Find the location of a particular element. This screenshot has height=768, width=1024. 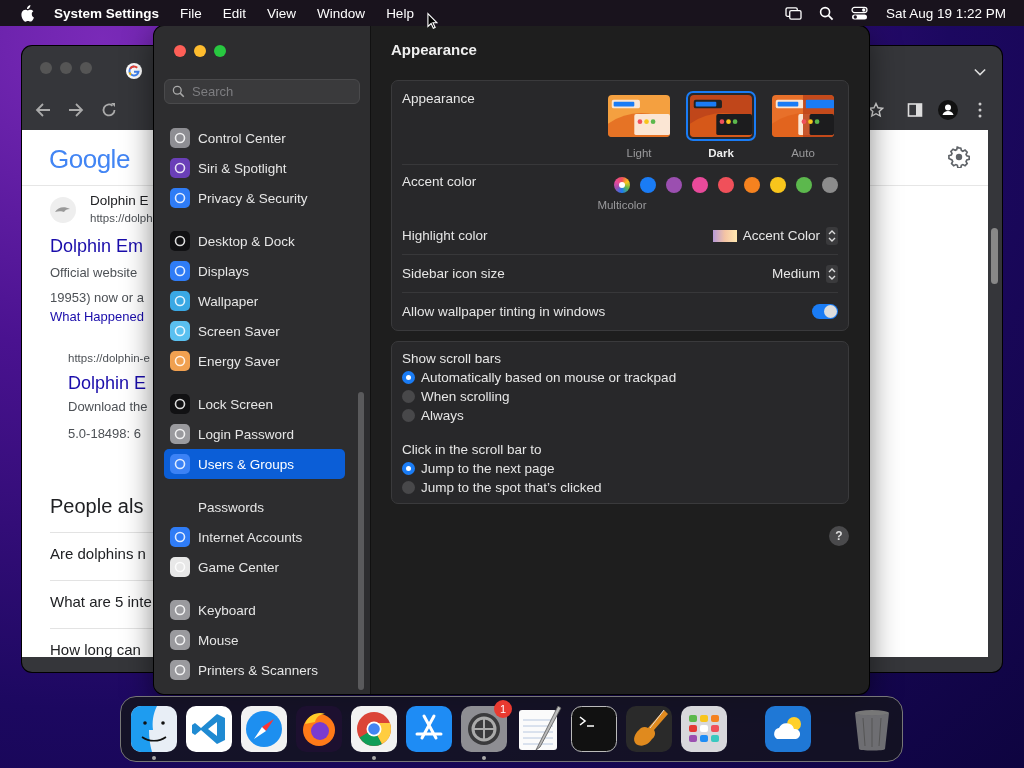

question-row: How long can is located at coordinates (95, 649).